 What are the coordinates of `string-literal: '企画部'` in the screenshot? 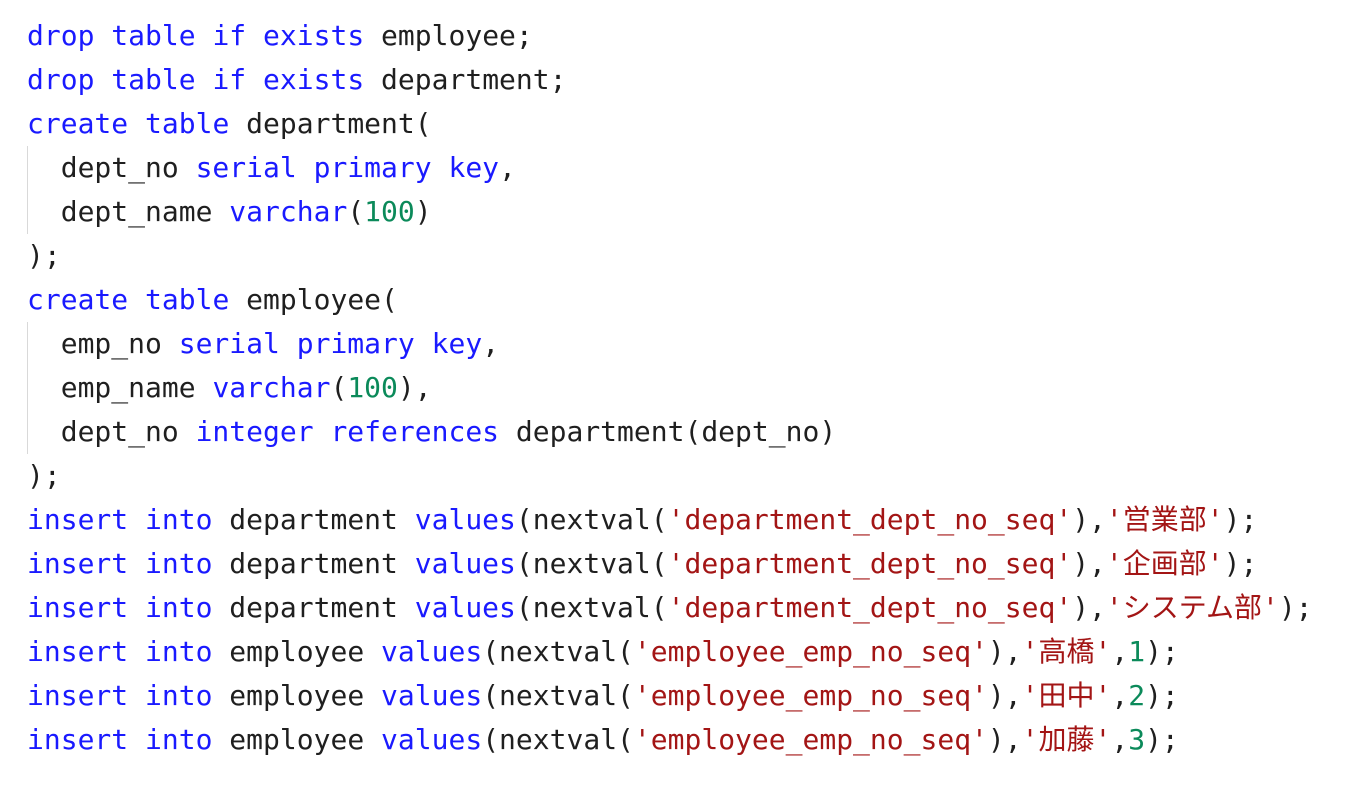 It's located at (1164, 563).